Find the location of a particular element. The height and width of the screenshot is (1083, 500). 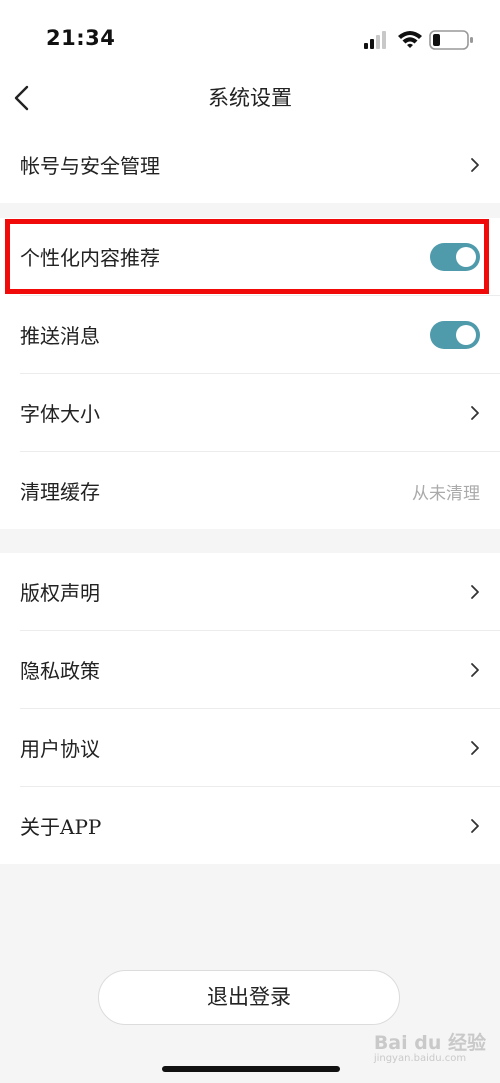

settings-row: 用户协议 is located at coordinates (260, 748).